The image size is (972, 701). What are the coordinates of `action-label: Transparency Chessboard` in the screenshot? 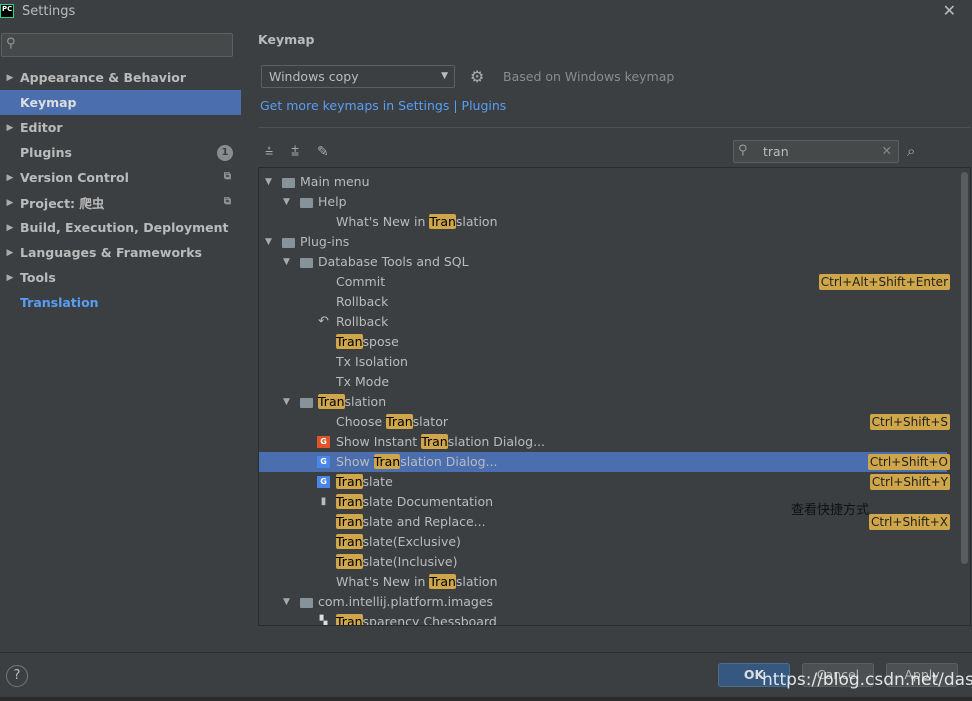 It's located at (416, 619).